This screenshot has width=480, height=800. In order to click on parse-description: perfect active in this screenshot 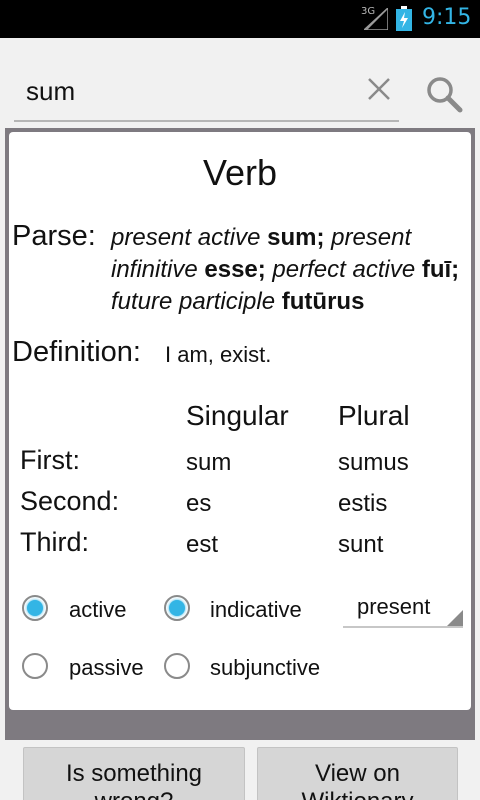, I will do `click(343, 269)`.